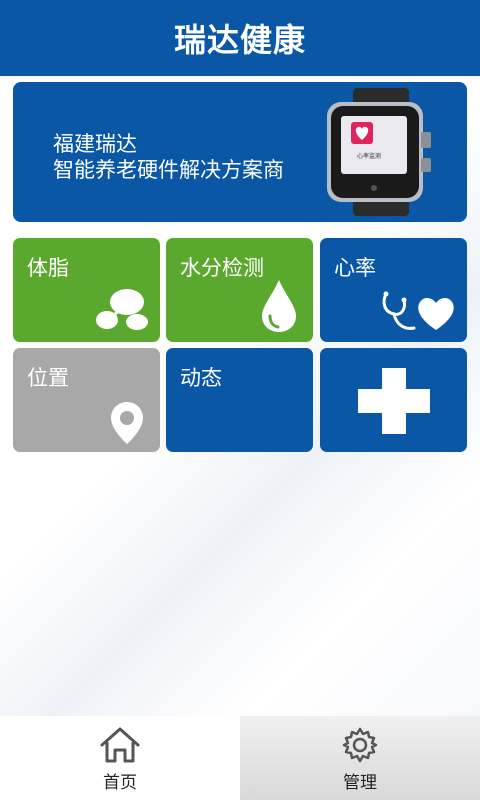  What do you see at coordinates (279, 306) in the screenshot?
I see `water-drop-icon` at bounding box center [279, 306].